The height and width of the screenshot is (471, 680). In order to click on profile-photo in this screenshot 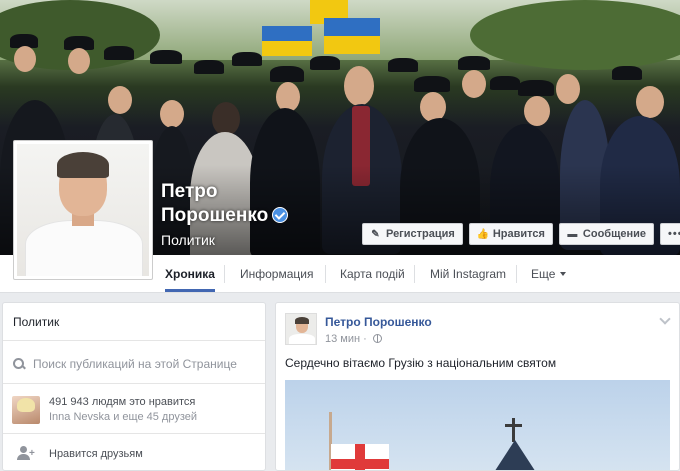, I will do `click(83, 210)`.